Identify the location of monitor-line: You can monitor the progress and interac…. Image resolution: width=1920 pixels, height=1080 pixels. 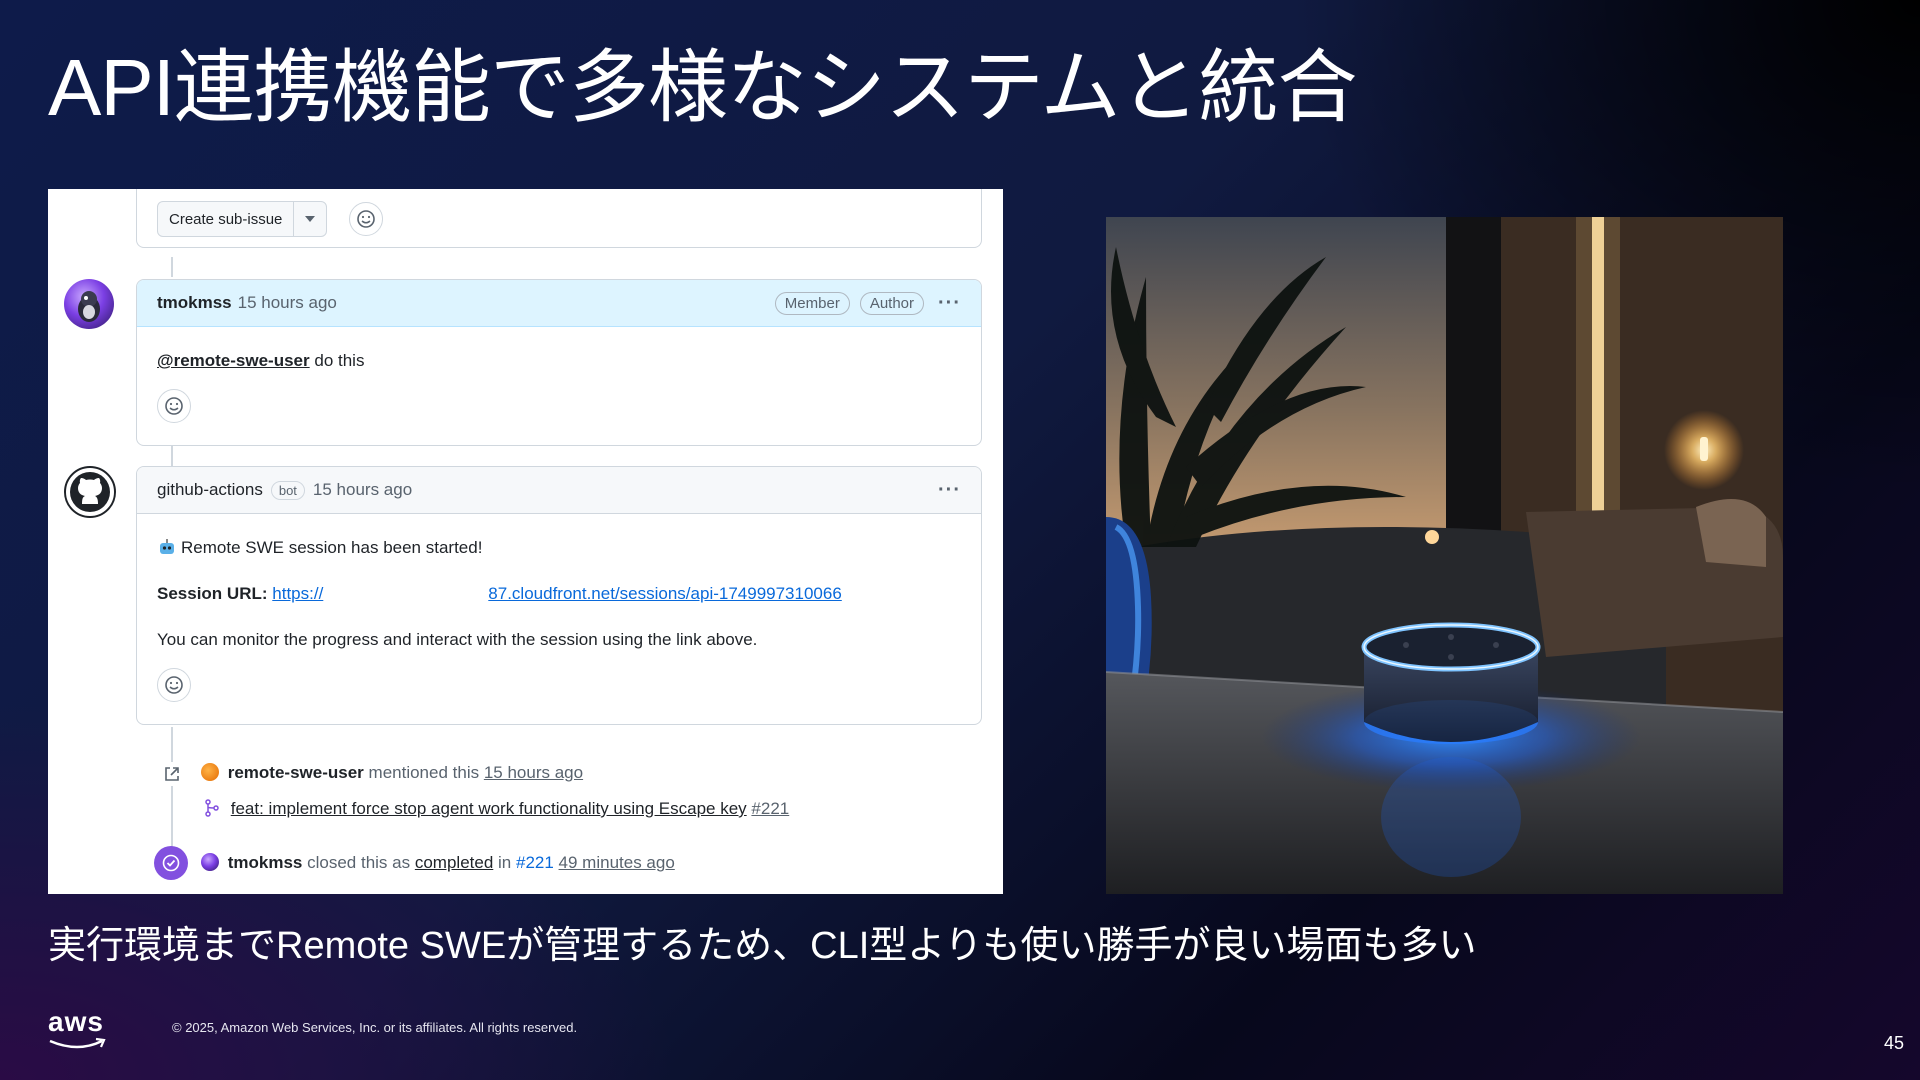
(457, 639).